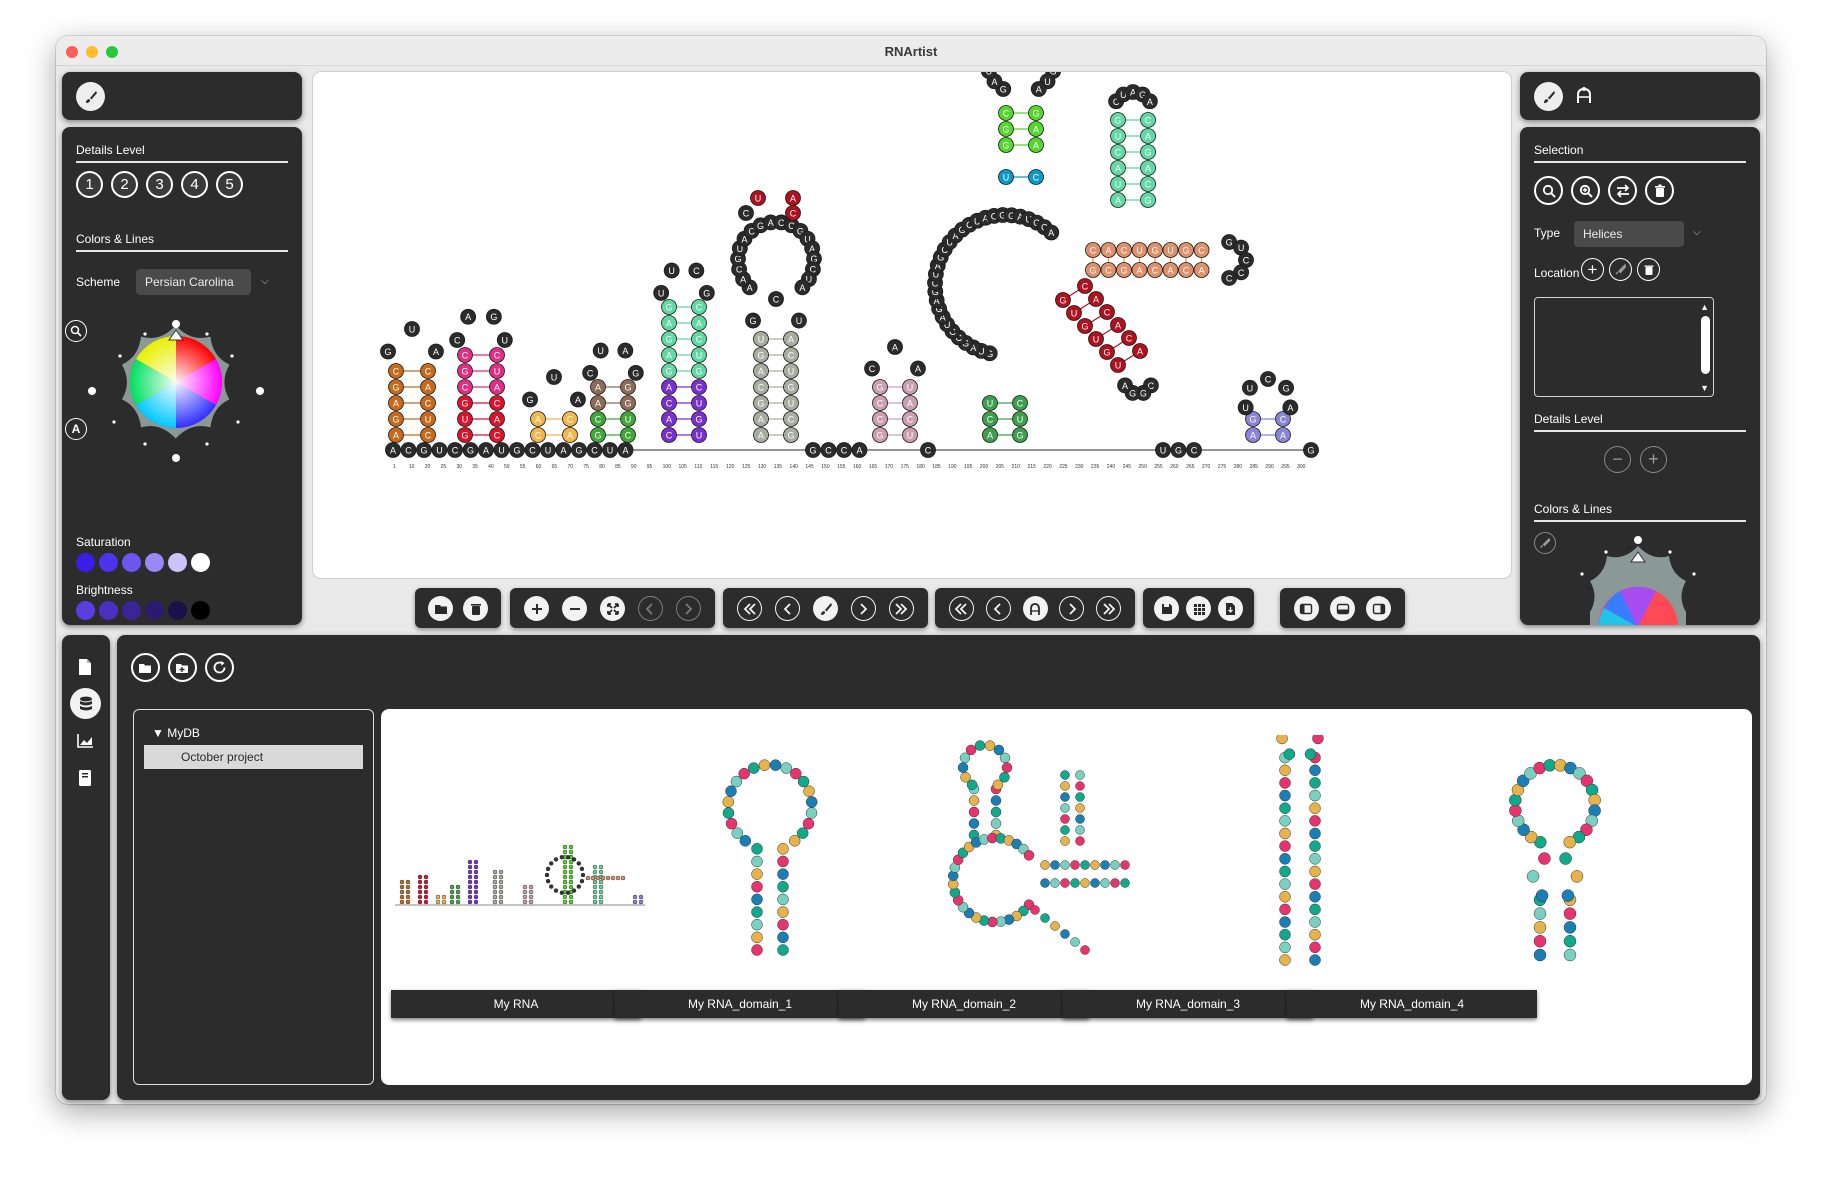 This screenshot has height=1180, width=1822. What do you see at coordinates (1035, 608) in the screenshot?
I see `structure-icon` at bounding box center [1035, 608].